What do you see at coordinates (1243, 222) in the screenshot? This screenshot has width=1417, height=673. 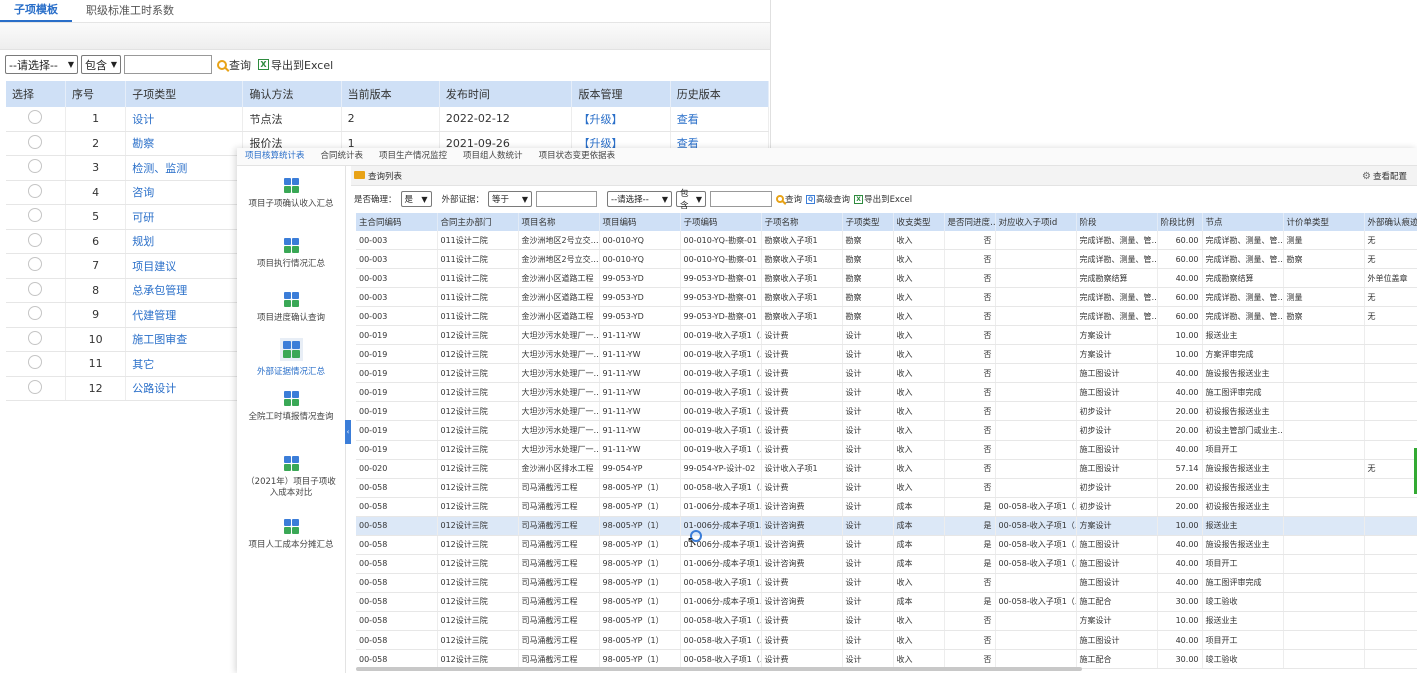 I see `grid-column-header: 节点` at bounding box center [1243, 222].